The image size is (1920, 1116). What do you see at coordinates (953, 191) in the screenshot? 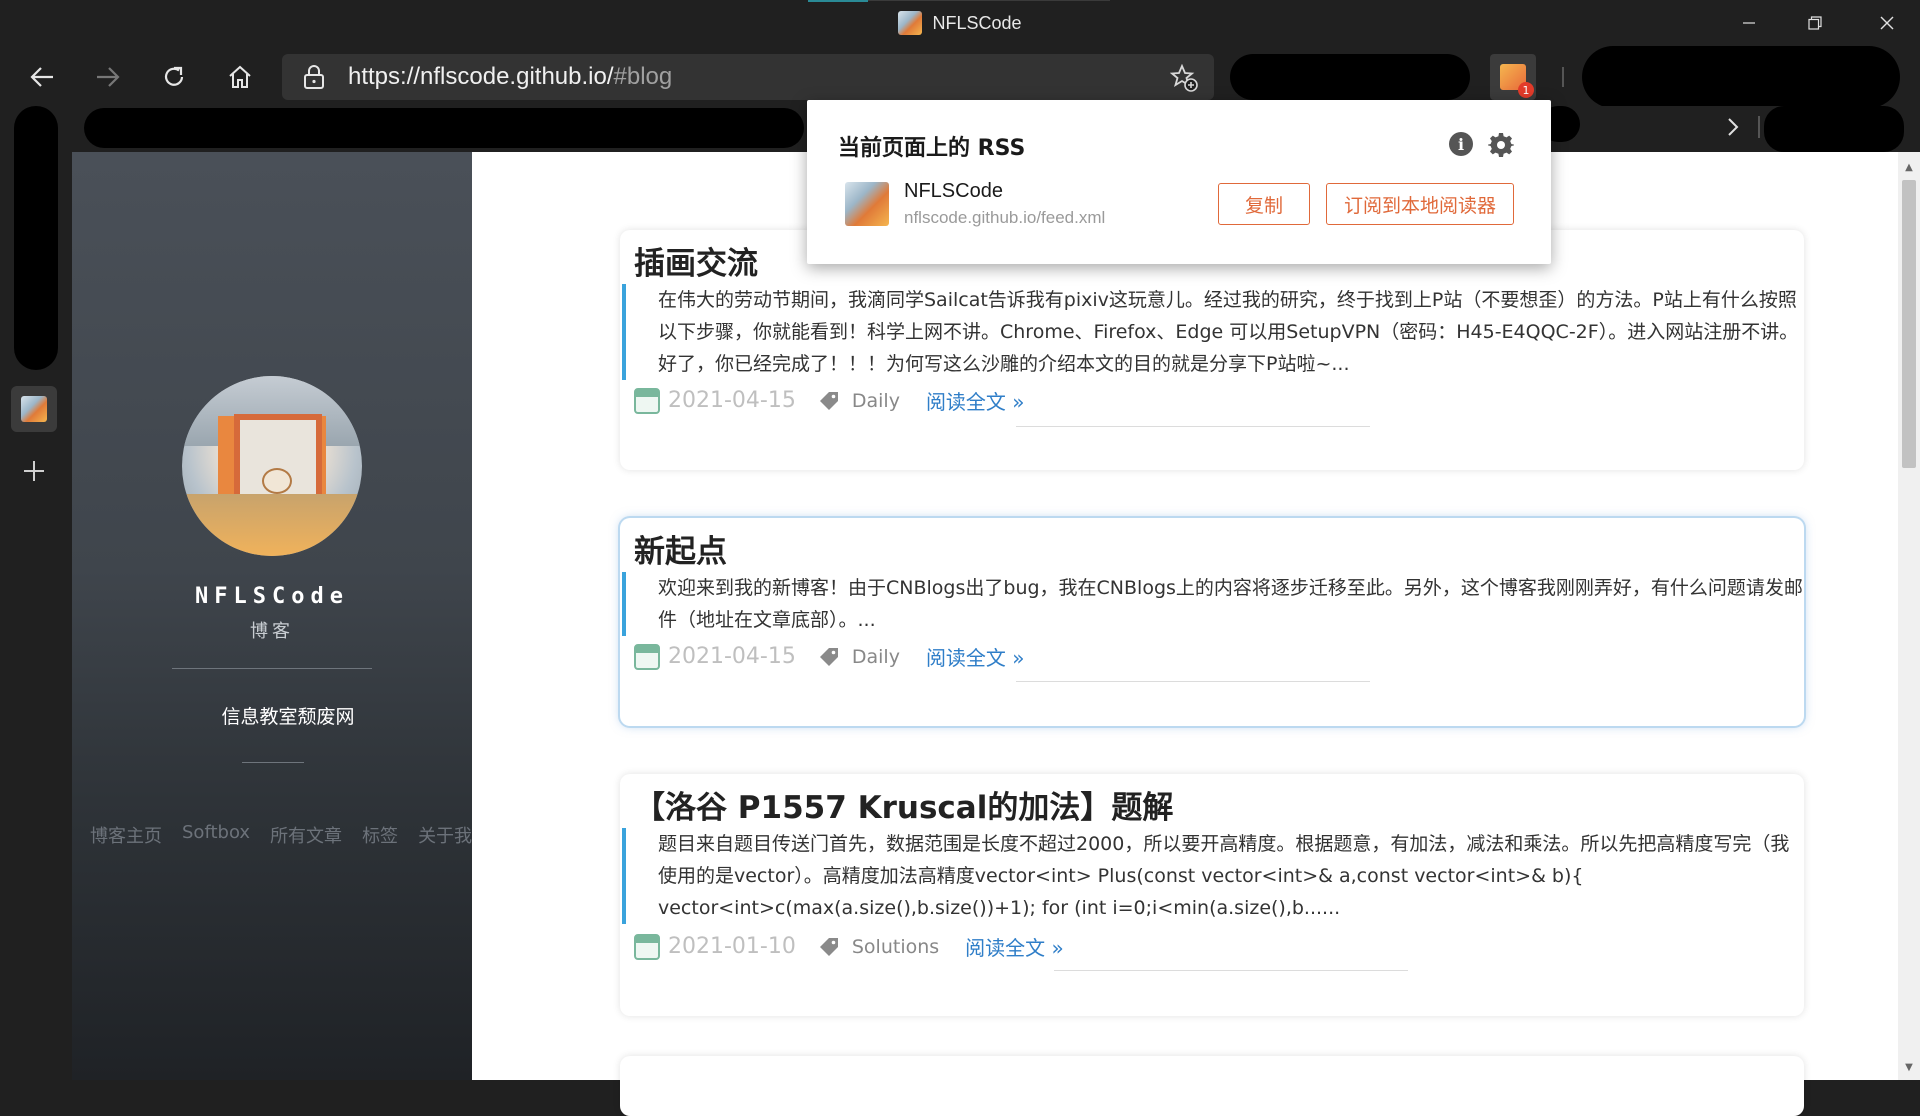
I see `rss-feed-name: NFLSCode` at bounding box center [953, 191].